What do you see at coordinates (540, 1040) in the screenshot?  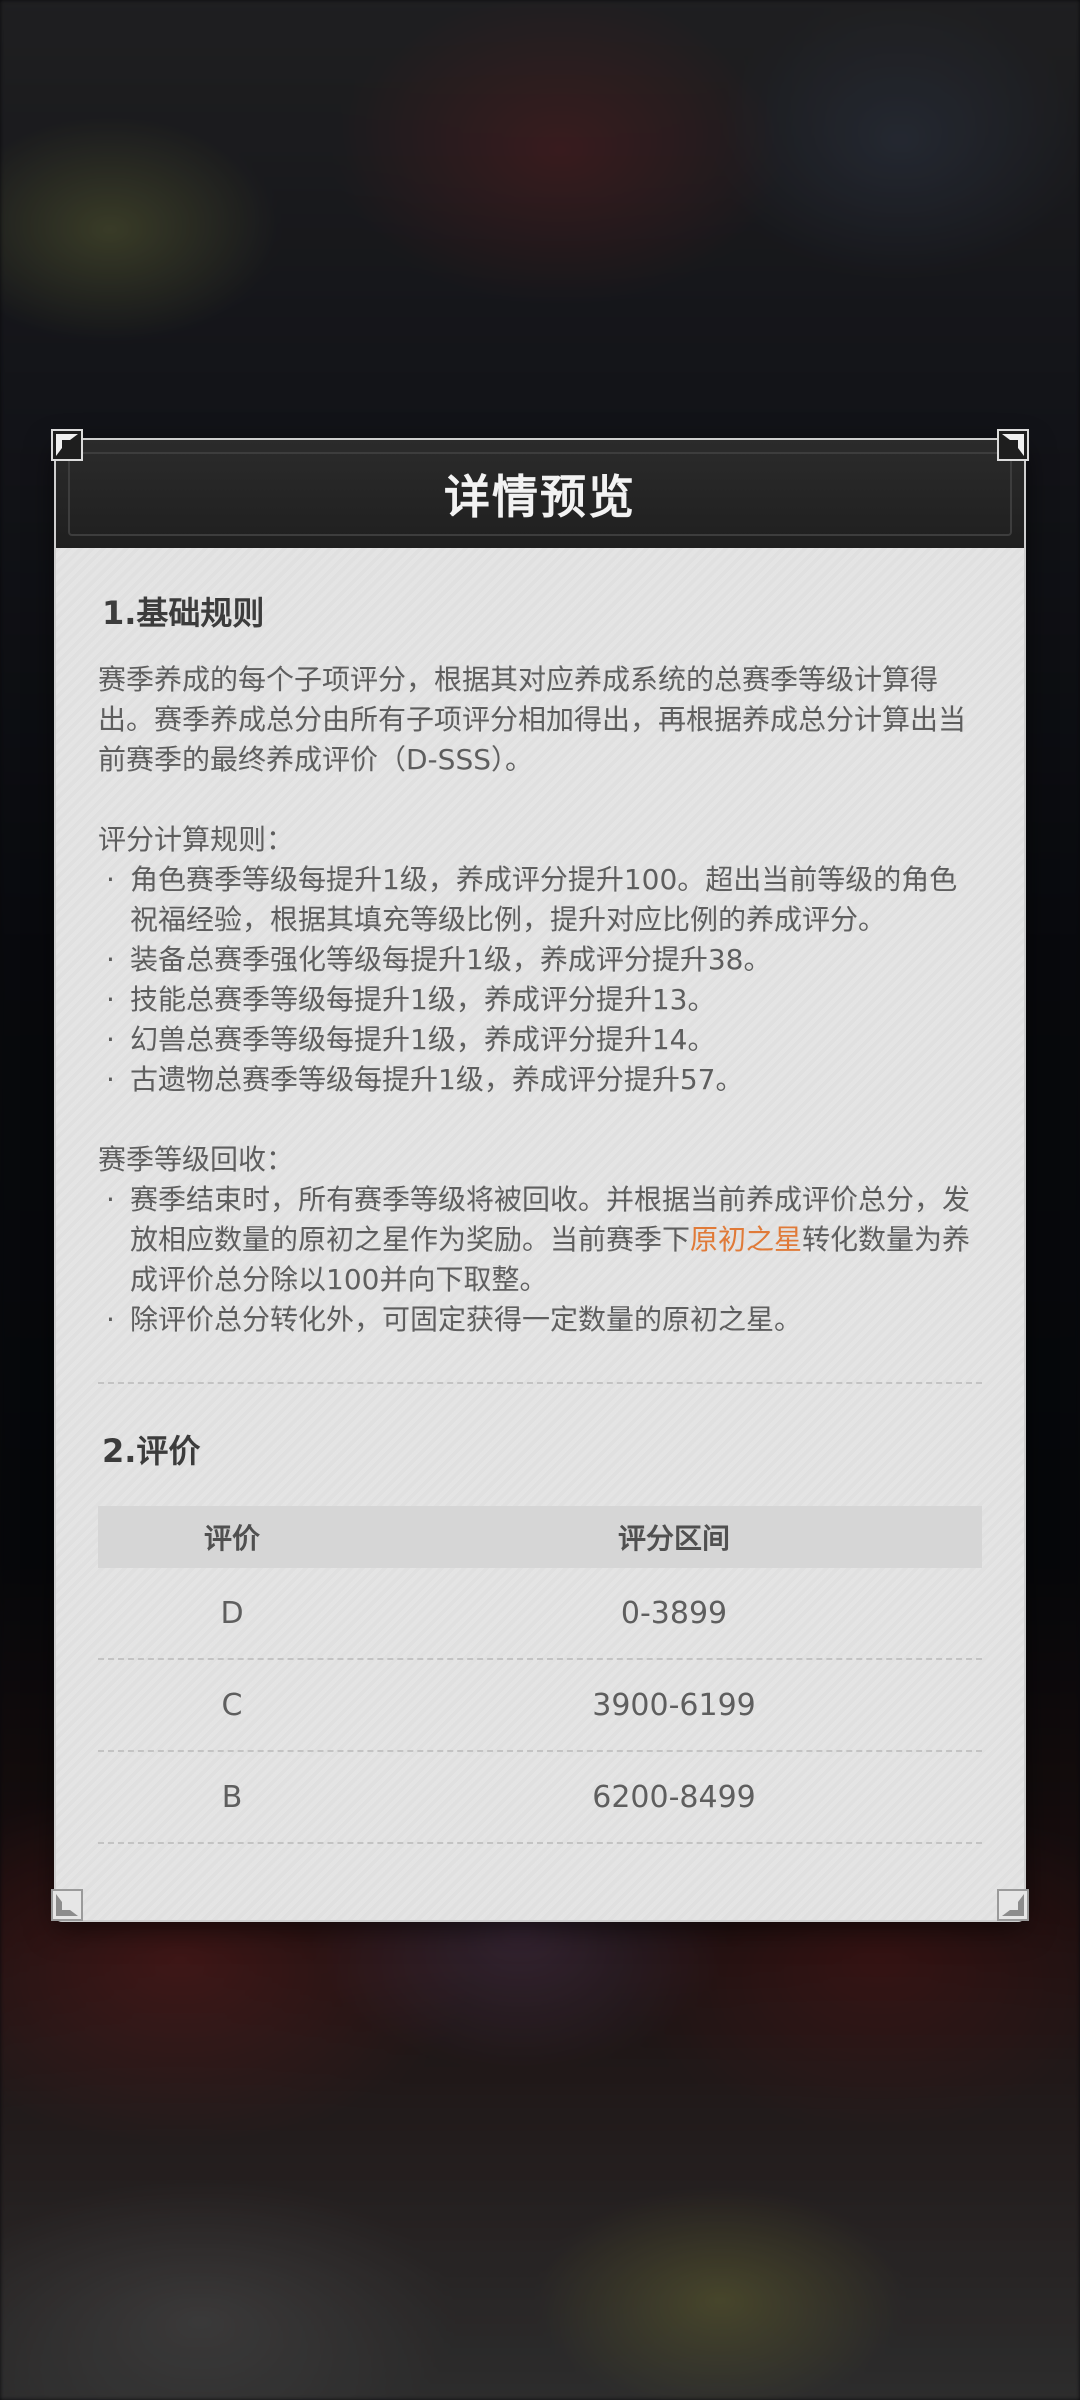 I see `calc-rule-item: 幻兽总赛季等级每提升1级，养成评分提升14。` at bounding box center [540, 1040].